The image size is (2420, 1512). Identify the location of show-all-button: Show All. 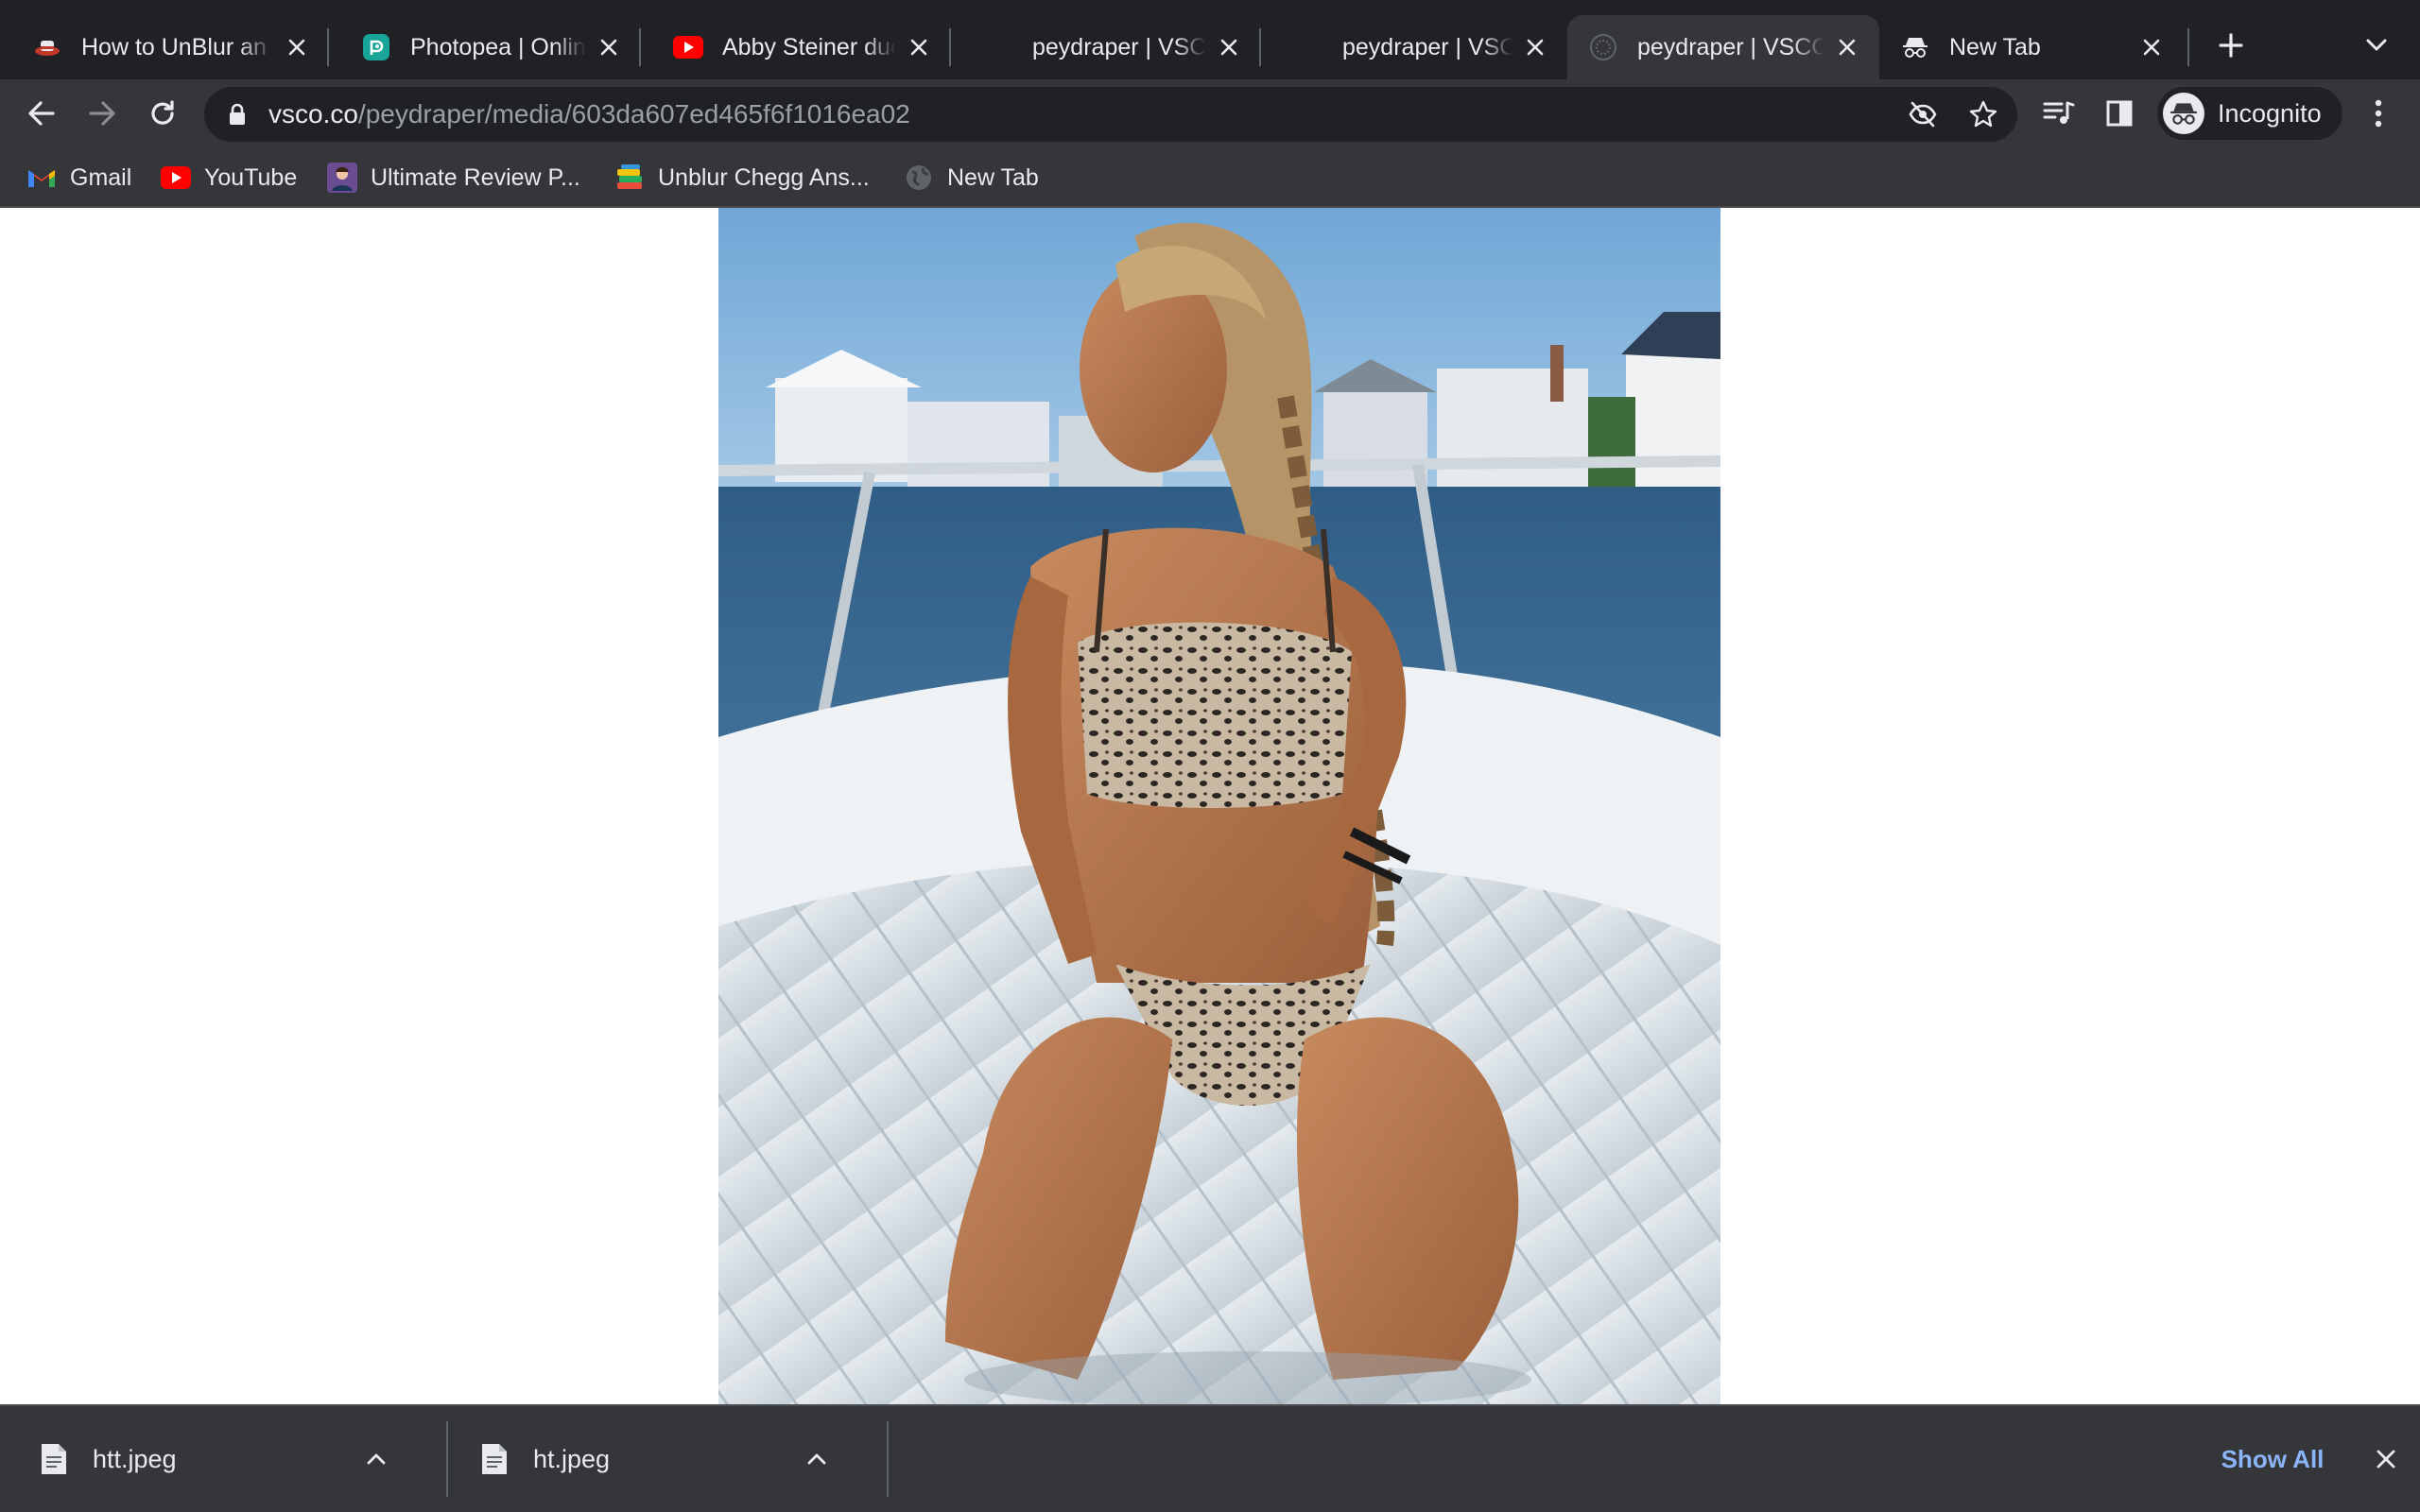
(2273, 1459).